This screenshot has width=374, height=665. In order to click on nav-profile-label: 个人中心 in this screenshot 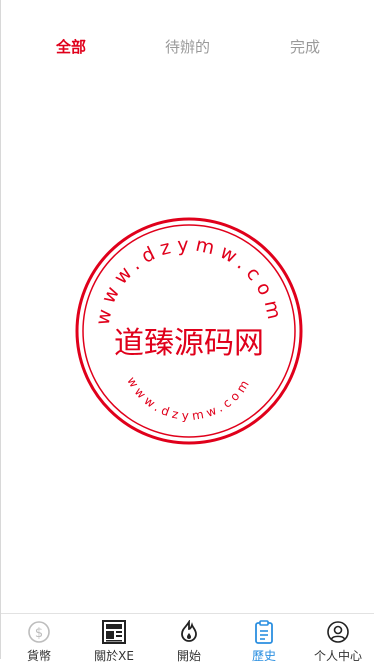, I will do `click(337, 656)`.